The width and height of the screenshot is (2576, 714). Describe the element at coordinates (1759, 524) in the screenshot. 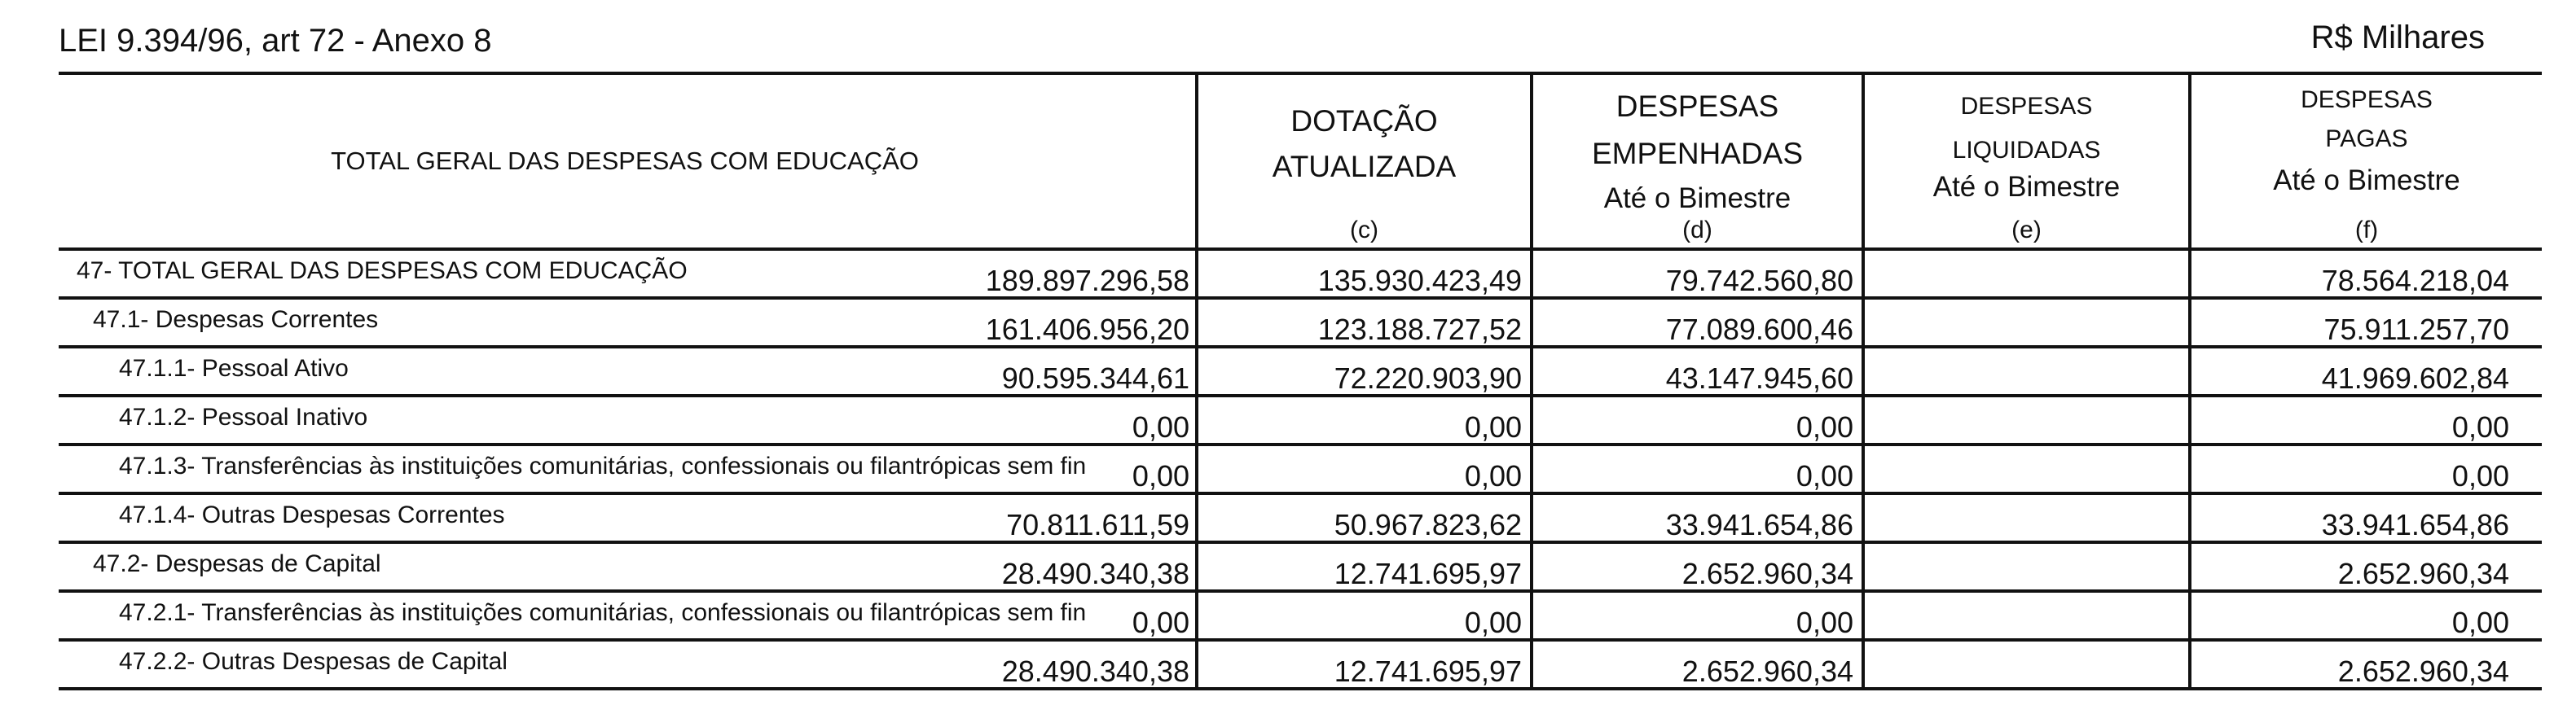

I see `value-liquidadas: 33.941.654,86` at that location.